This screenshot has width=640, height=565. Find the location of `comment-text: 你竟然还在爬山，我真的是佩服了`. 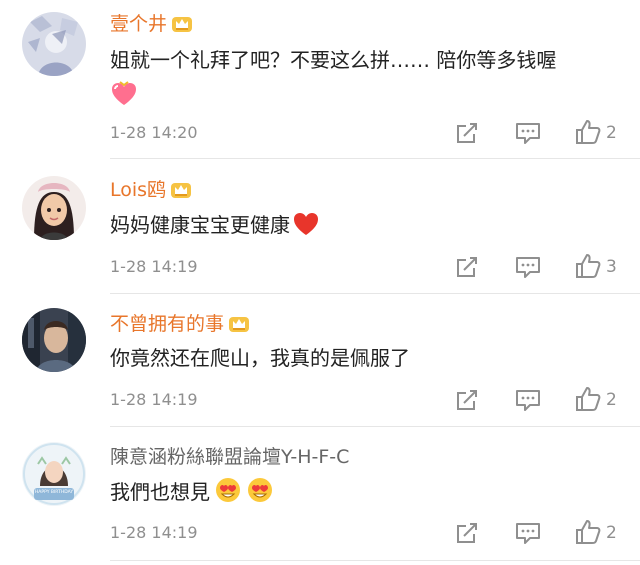

comment-text: 你竟然还在爬山，我真的是佩服了 is located at coordinates (260, 358).